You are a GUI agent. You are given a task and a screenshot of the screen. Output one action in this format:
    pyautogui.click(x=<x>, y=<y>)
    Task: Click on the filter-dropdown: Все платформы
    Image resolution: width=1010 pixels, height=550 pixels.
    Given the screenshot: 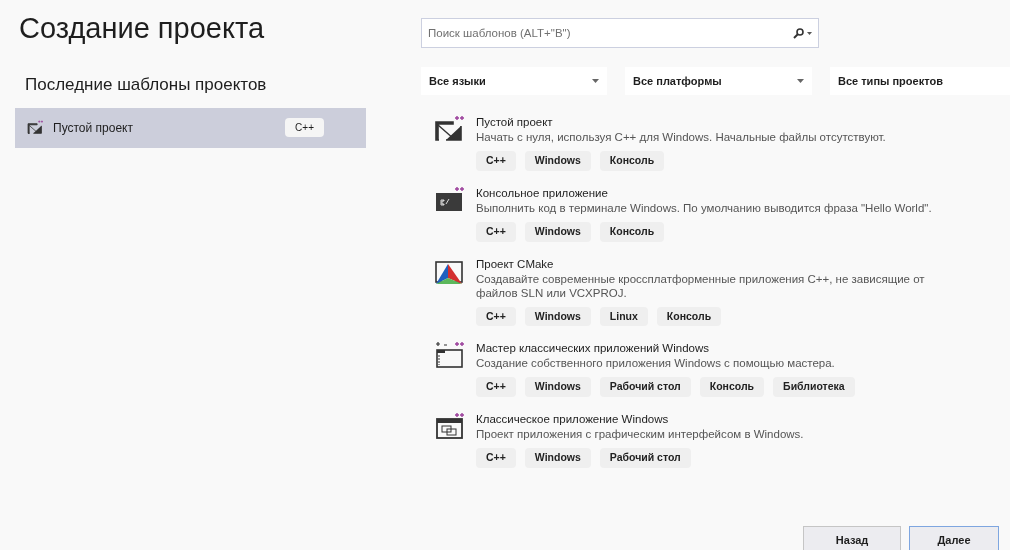 What is the action you would take?
    pyautogui.click(x=718, y=81)
    